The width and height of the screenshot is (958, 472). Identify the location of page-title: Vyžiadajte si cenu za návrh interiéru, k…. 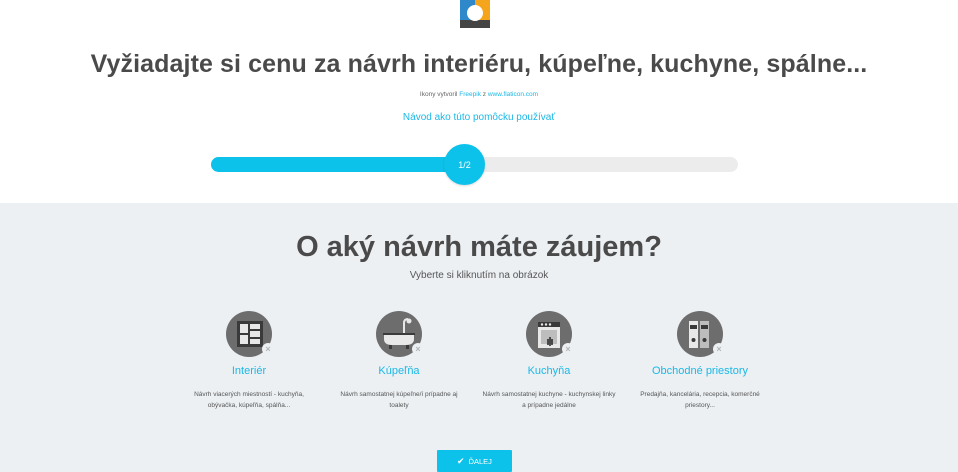
(479, 64).